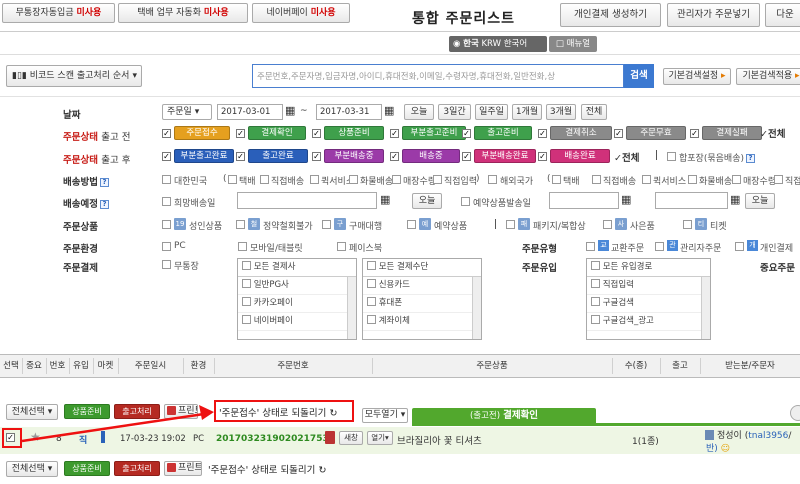  Describe the element at coordinates (113, 427) in the screenshot. I see `arrow-line` at that location.